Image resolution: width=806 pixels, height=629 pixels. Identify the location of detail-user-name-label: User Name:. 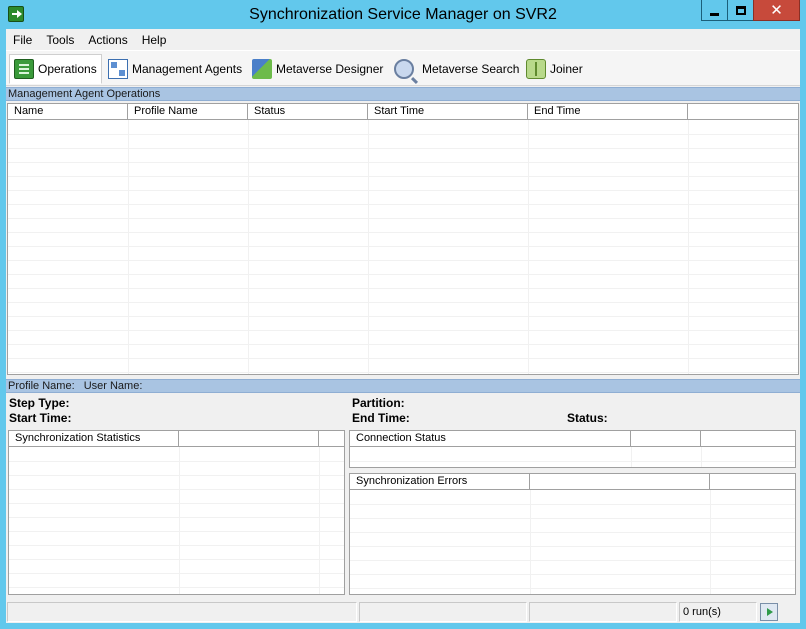
(113, 386).